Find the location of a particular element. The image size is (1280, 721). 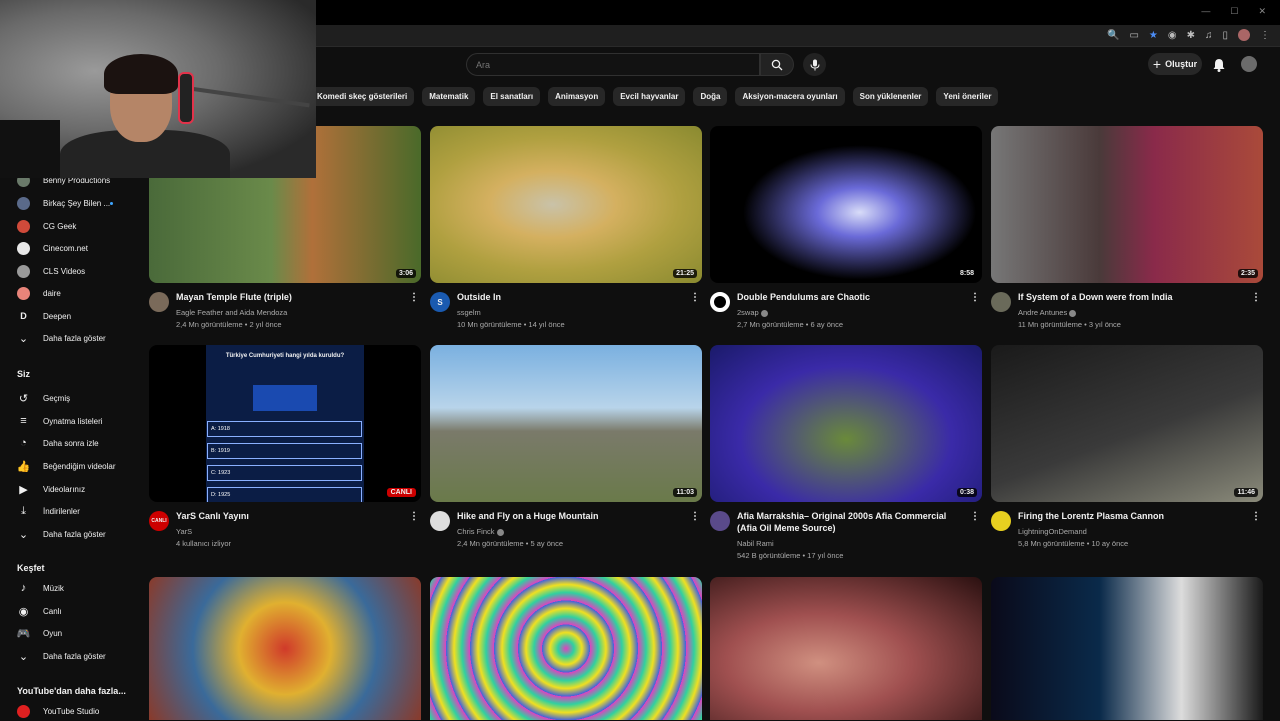

show-more-subscriptions: ⌄ Daha fazla göster is located at coordinates (65, 338).